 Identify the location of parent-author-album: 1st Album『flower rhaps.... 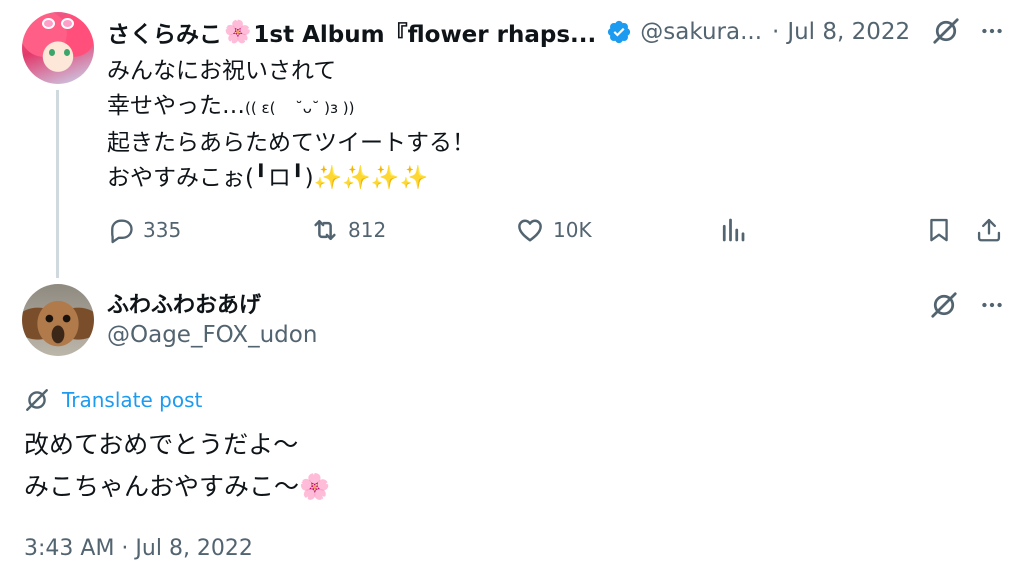
(424, 32).